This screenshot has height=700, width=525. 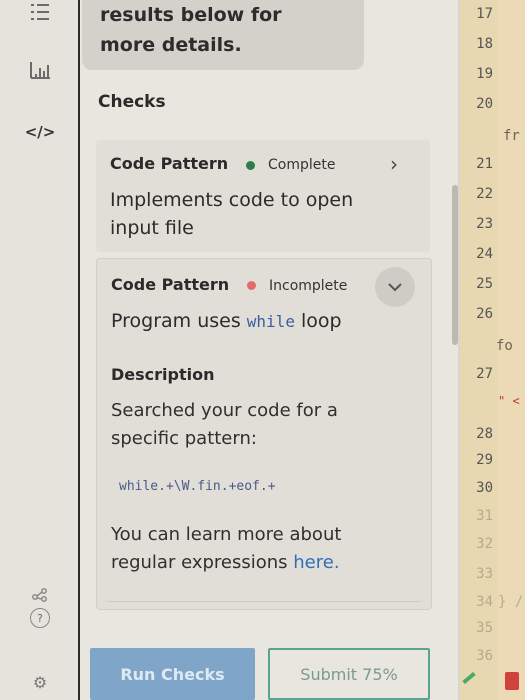 I want to click on regex-pattern: while.+\W.fin.+eof.+, so click(x=197, y=486).